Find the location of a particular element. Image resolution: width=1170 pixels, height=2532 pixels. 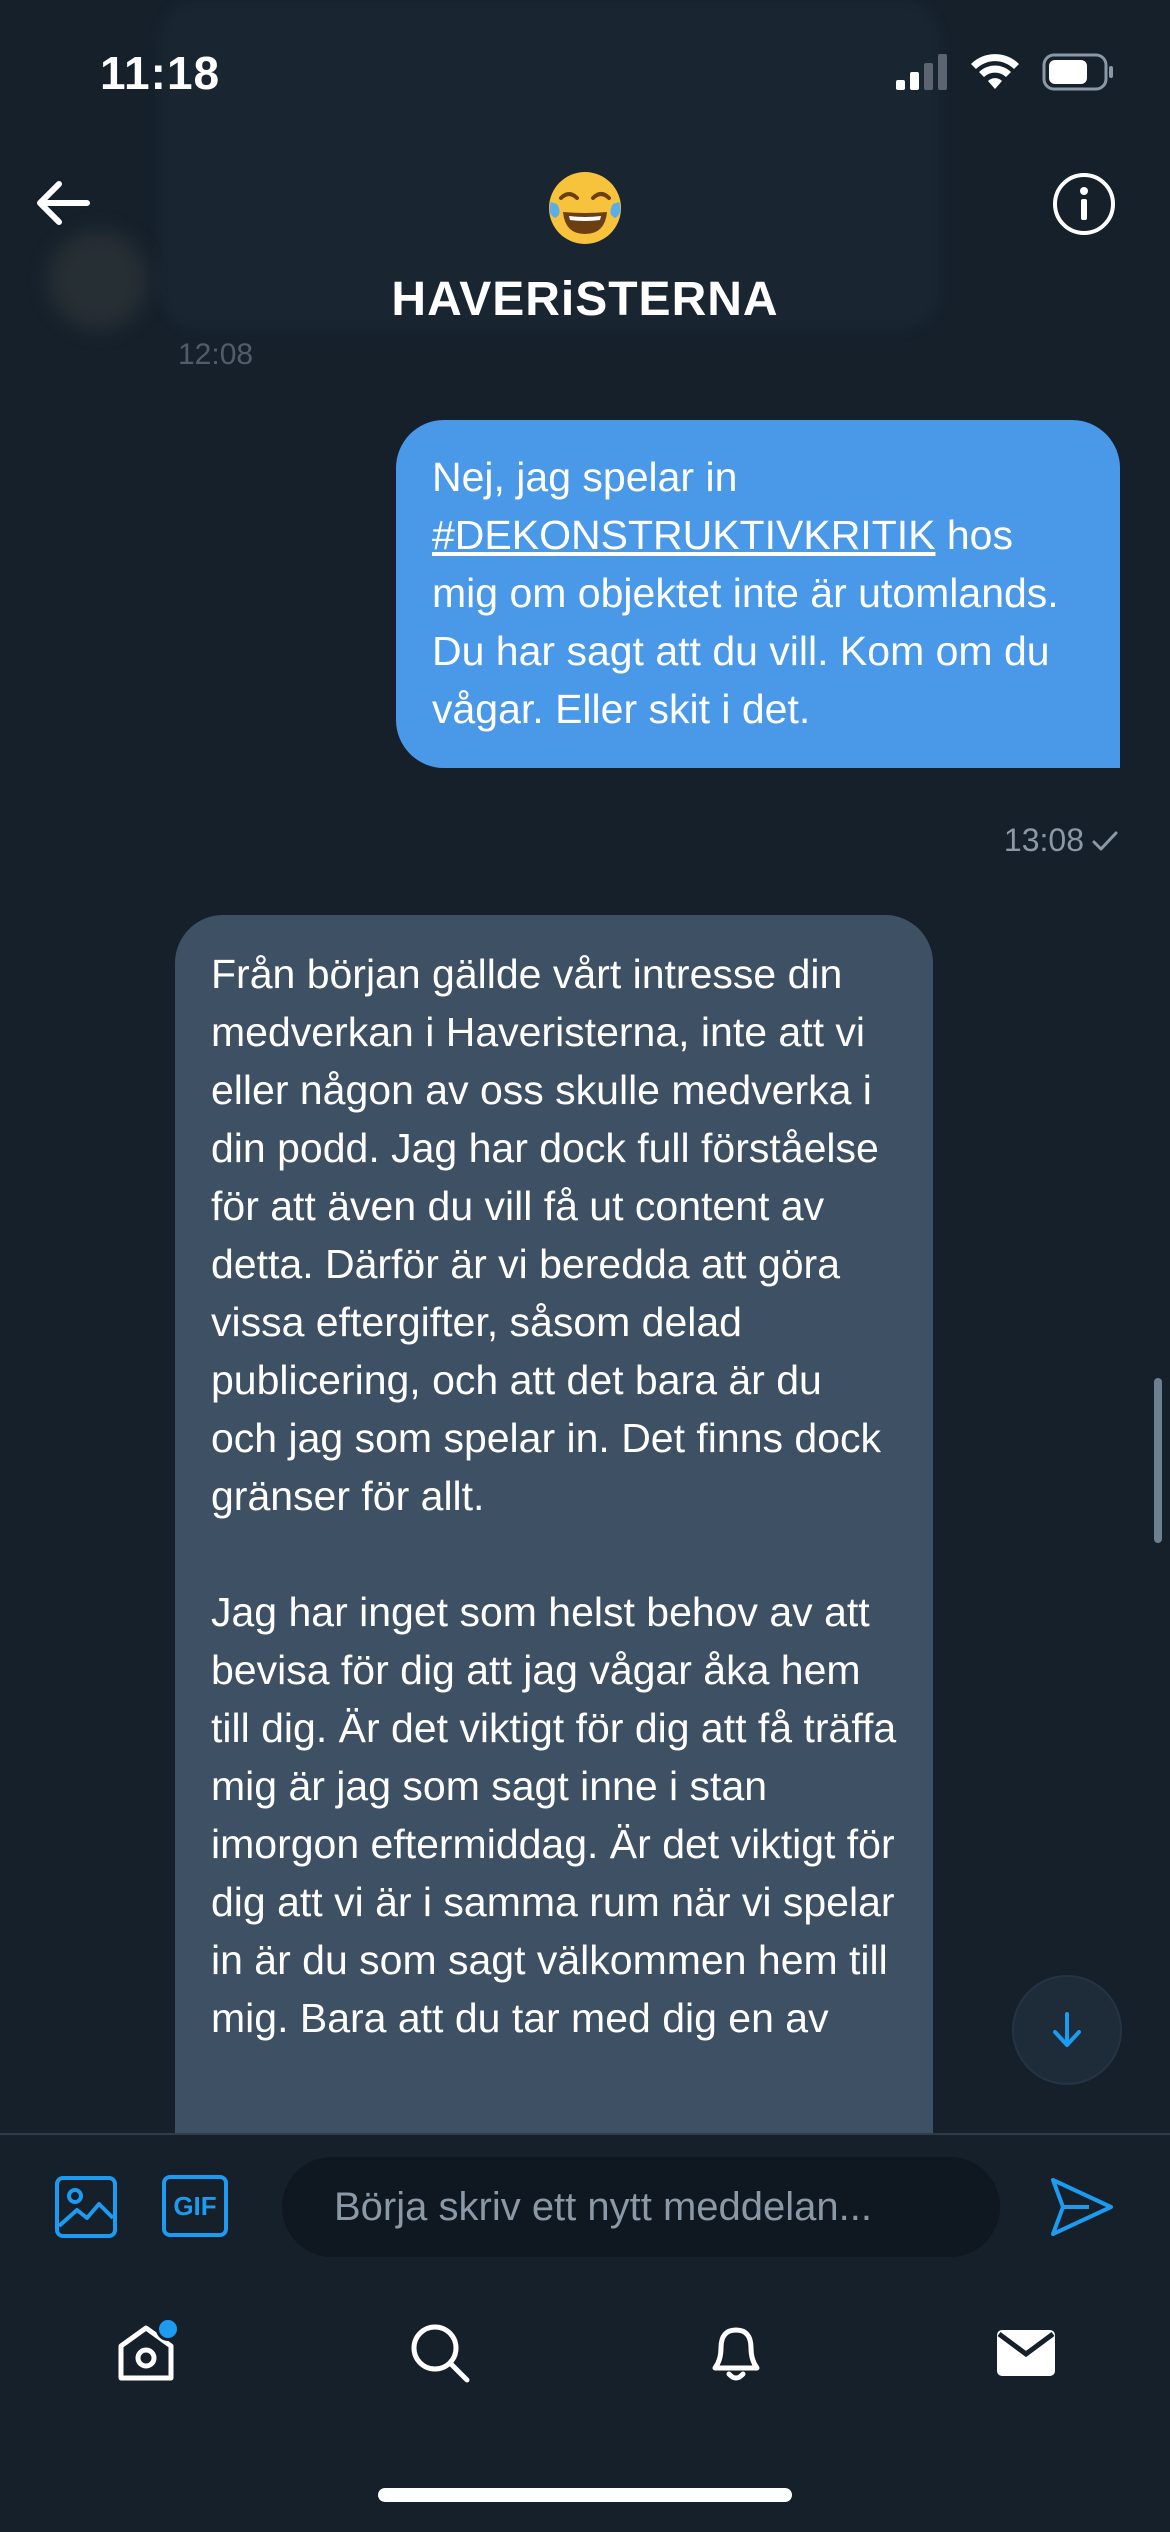

tab-messages is located at coordinates (1026, 2353).